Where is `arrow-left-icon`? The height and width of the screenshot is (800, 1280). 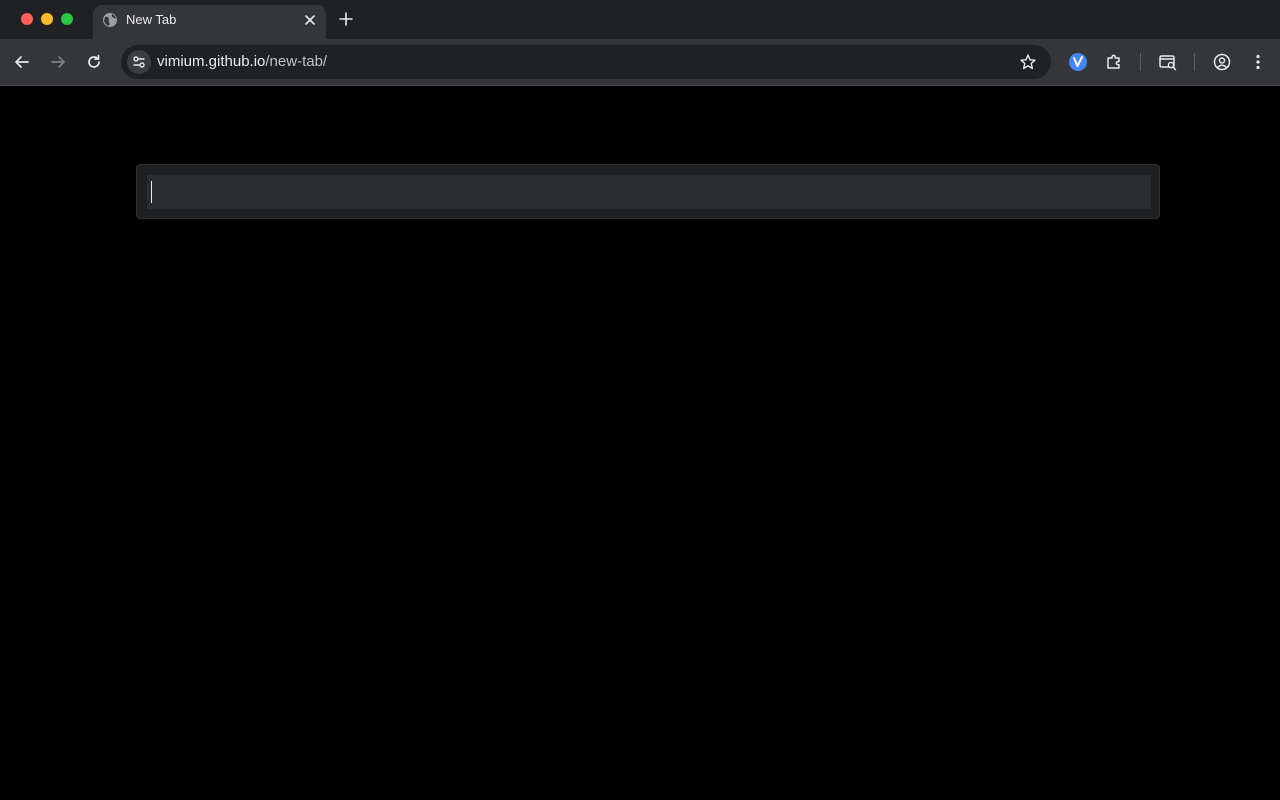
arrow-left-icon is located at coordinates (22, 62).